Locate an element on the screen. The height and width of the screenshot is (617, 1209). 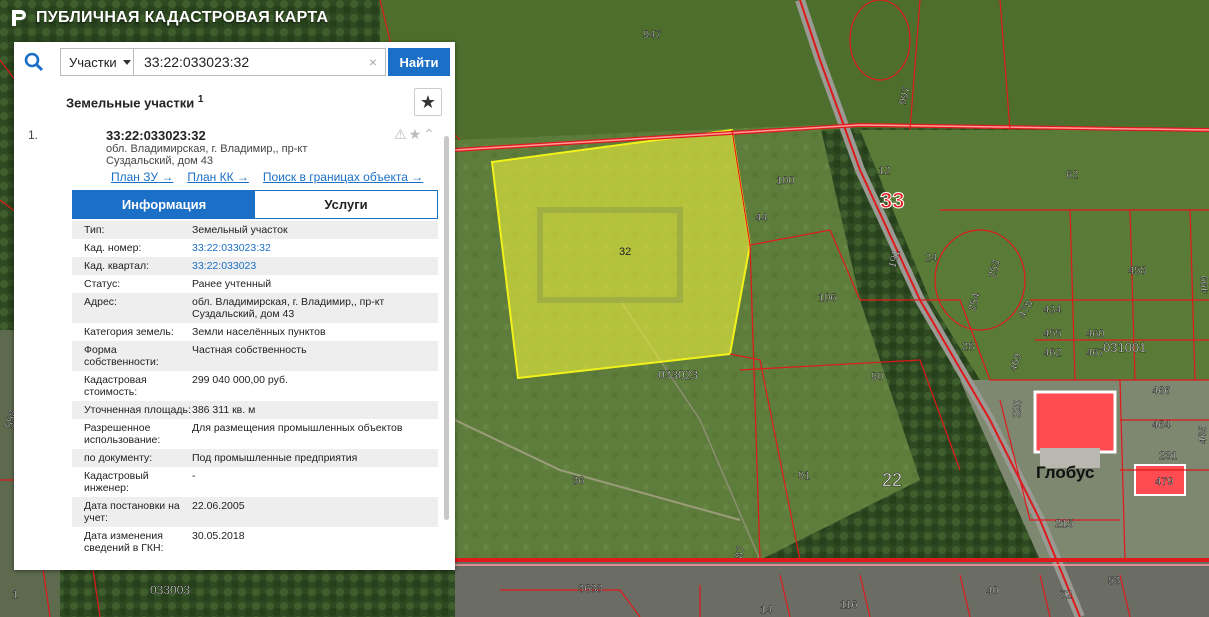
map-label: 467 is located at coordinates (1095, 353).